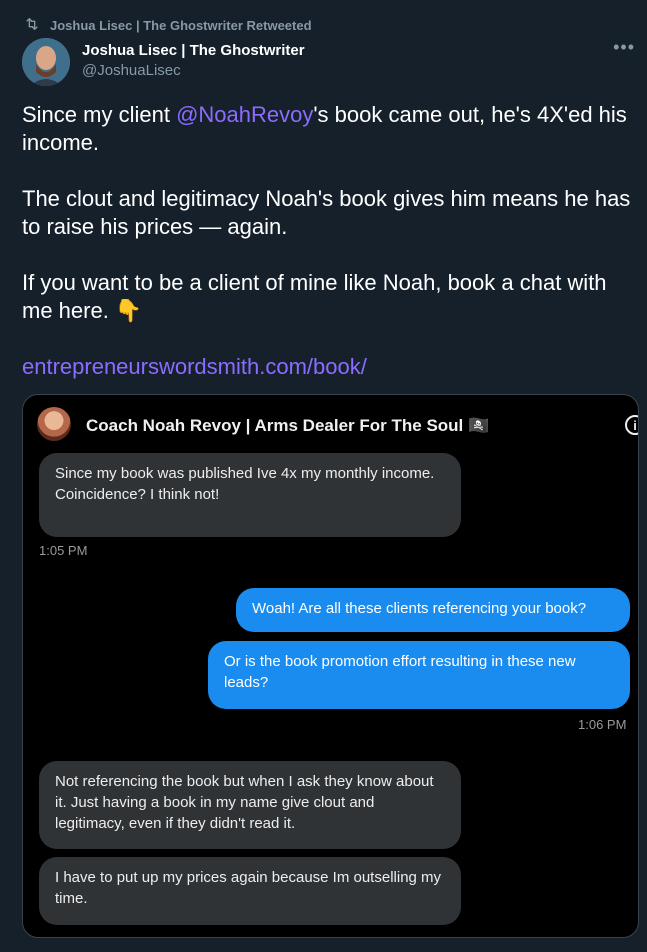 This screenshot has height=952, width=647. What do you see at coordinates (32, 25) in the screenshot?
I see `retweet-icon` at bounding box center [32, 25].